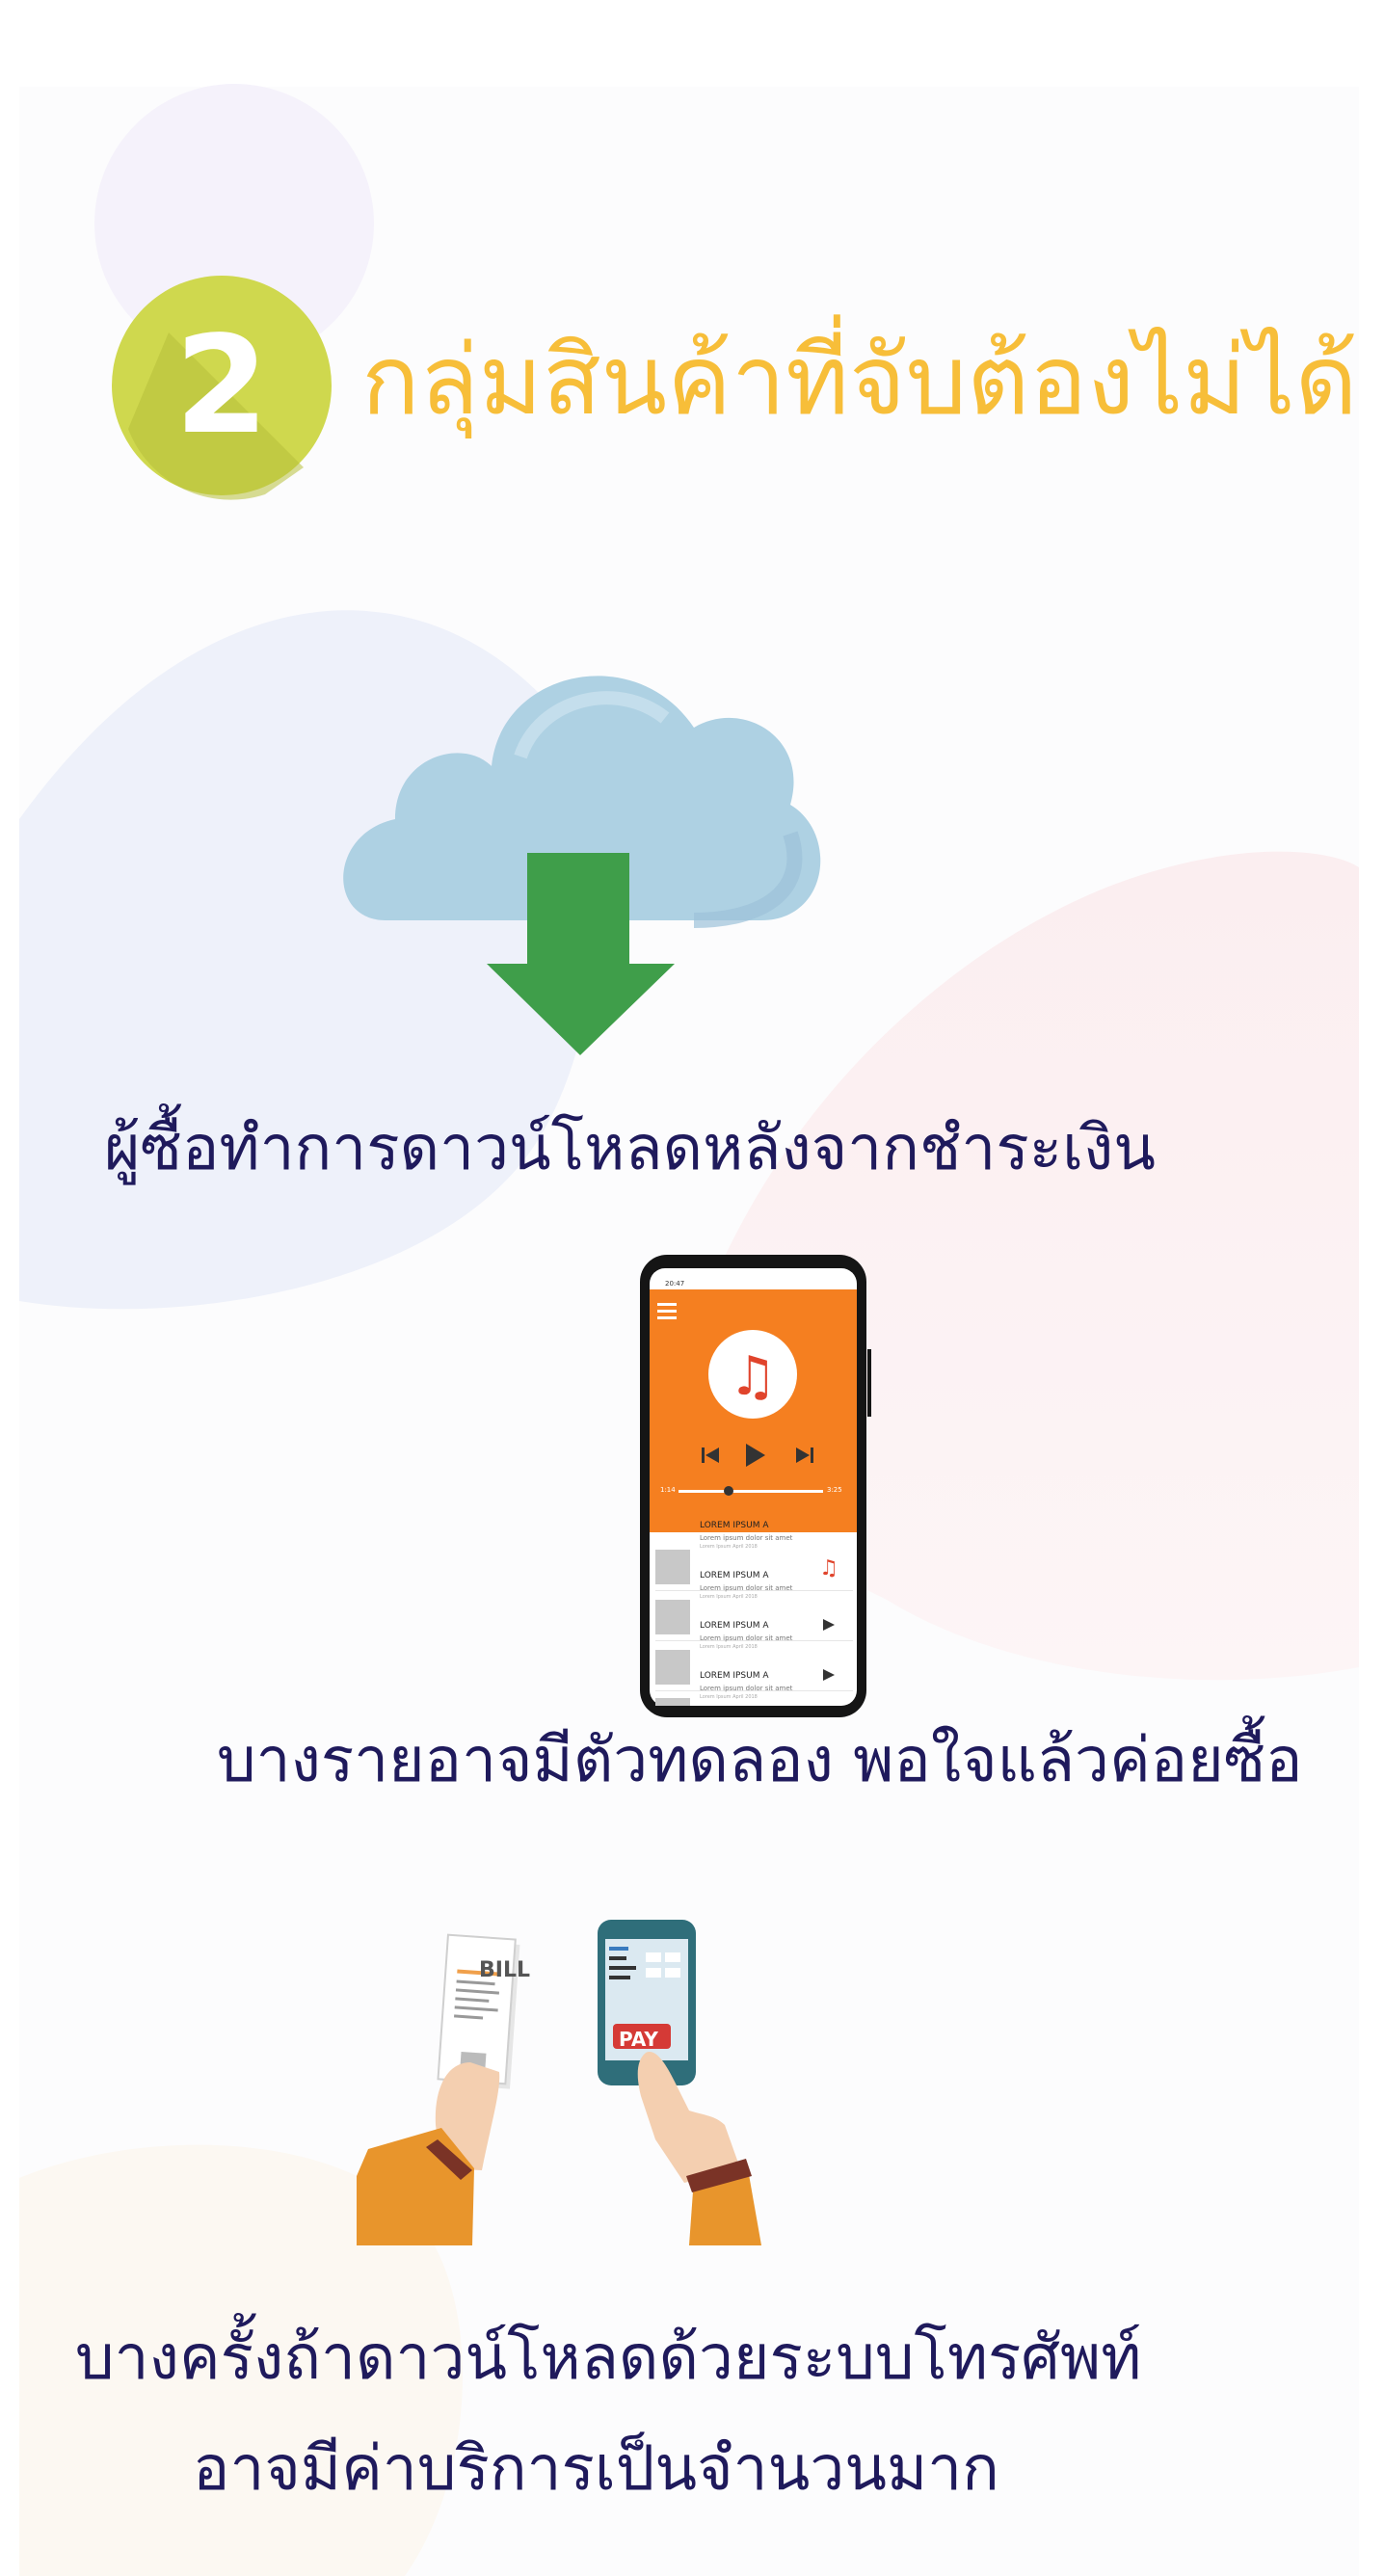 This screenshot has width=1384, height=2576. What do you see at coordinates (221, 386) in the screenshot?
I see `step-number: 2` at bounding box center [221, 386].